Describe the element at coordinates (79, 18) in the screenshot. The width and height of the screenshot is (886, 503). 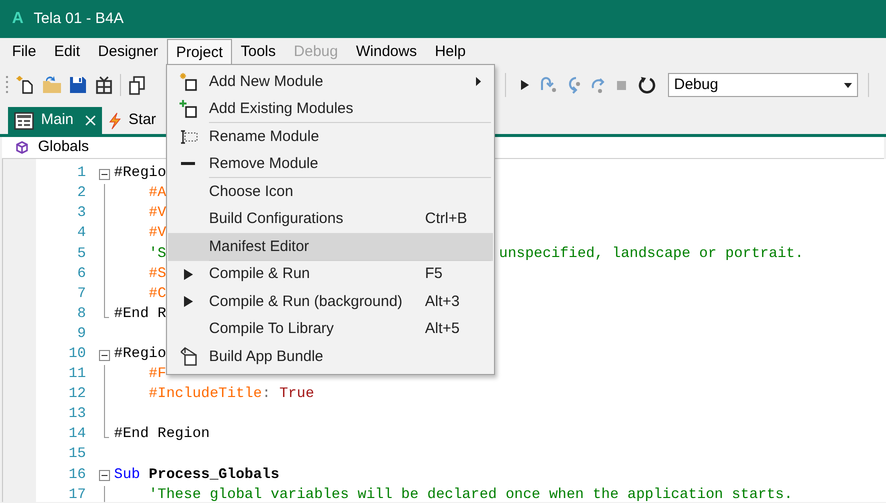
I see `window-title: Tela 01 - B4A` at that location.